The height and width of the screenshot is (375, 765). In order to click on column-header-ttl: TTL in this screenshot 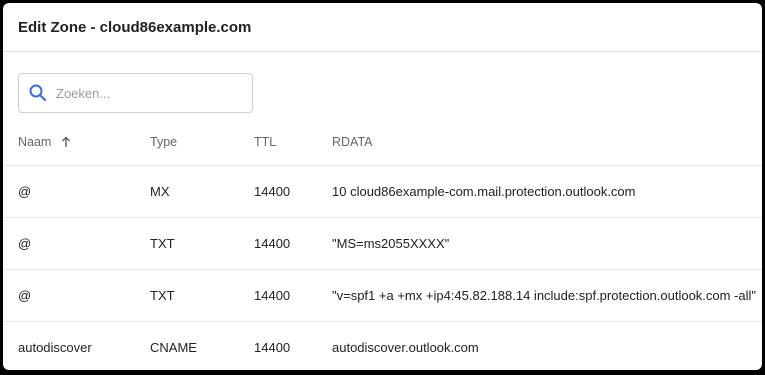, I will do `click(265, 142)`.